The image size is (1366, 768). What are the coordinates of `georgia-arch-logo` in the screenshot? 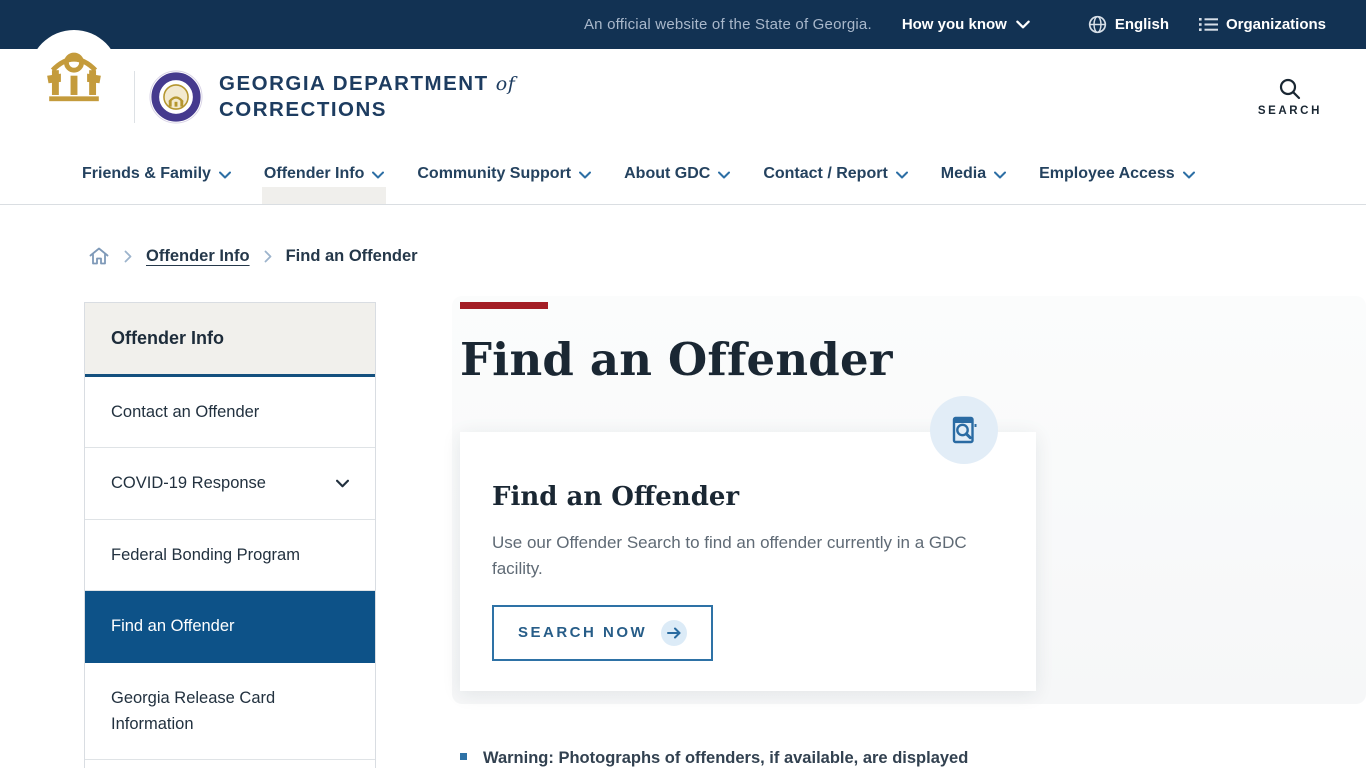 It's located at (74, 75).